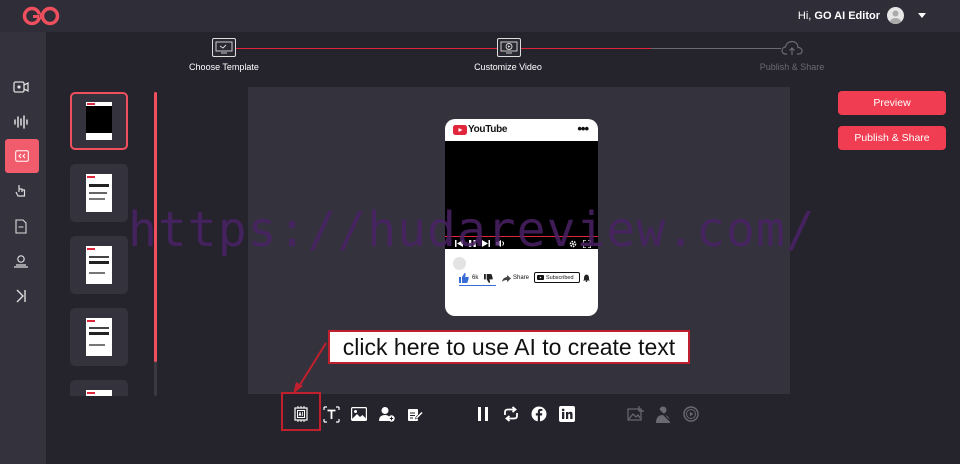 Image resolution: width=960 pixels, height=464 pixels. What do you see at coordinates (460, 130) in the screenshot?
I see `youtube-logo-icon` at bounding box center [460, 130].